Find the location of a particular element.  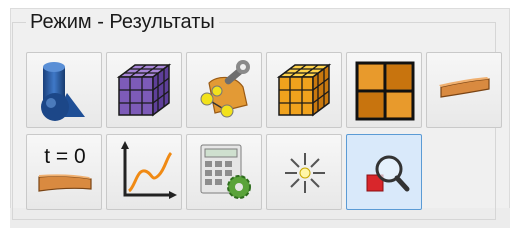

mesh-cube-orange-icon is located at coordinates (304, 90).